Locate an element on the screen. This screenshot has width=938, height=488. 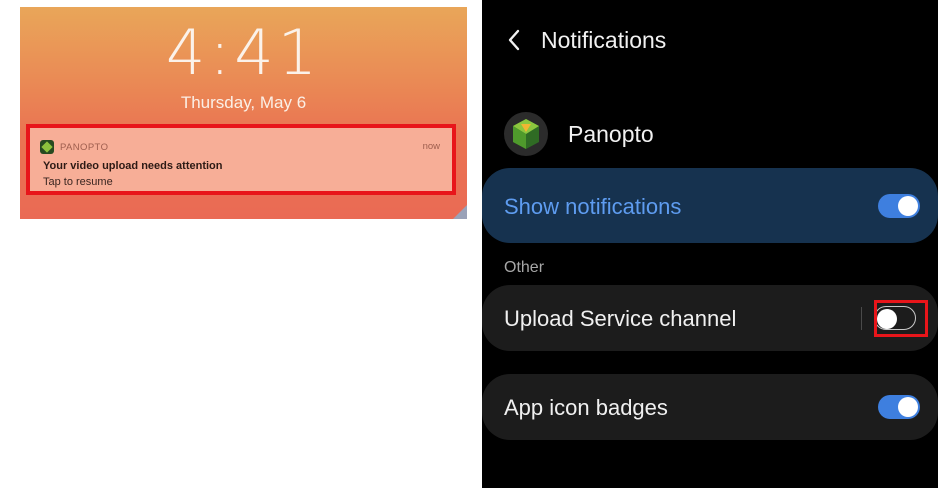
back-chevron-icon is located at coordinates (515, 40).